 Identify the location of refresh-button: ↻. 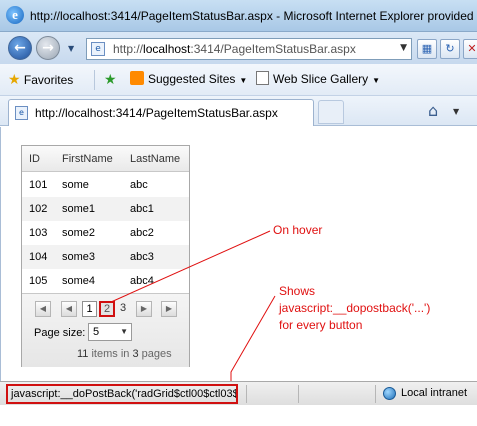
(450, 49).